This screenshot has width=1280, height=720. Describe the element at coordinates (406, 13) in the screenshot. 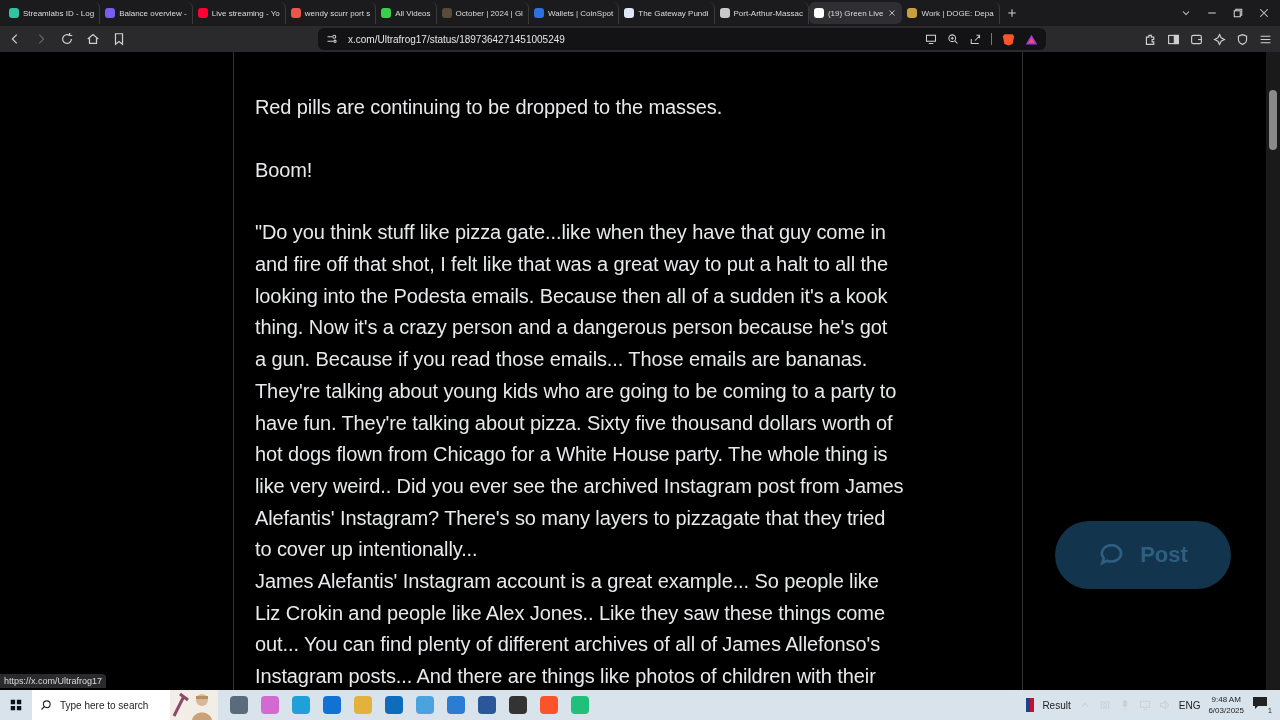

I see `browser-tab: All Videos` at that location.